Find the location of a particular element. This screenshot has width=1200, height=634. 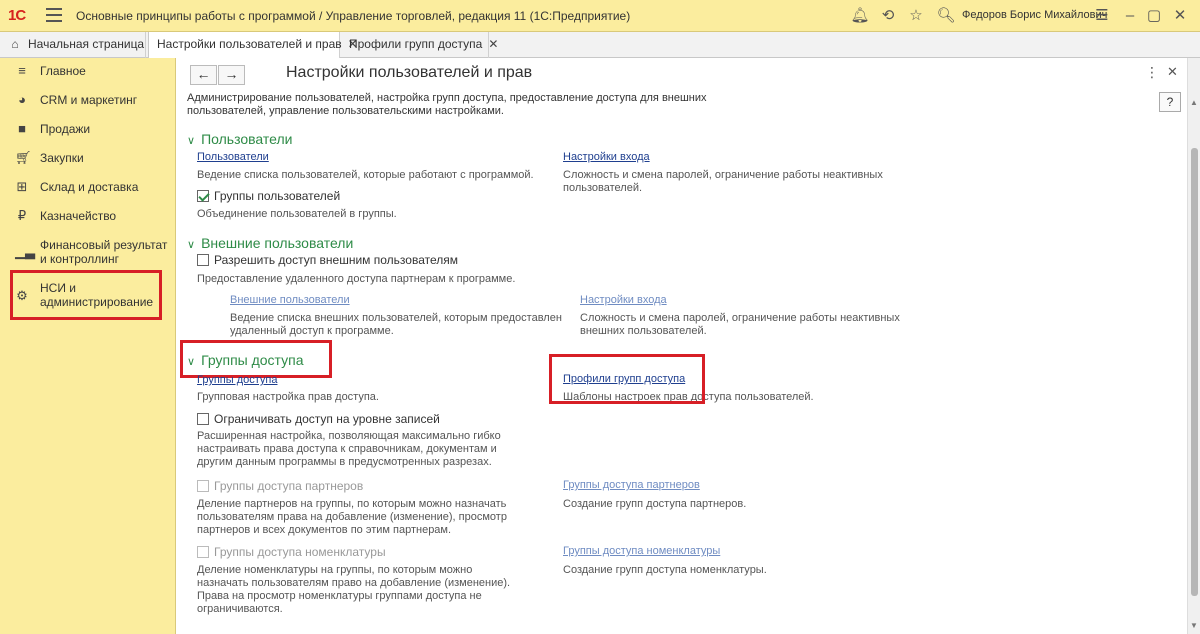

history-icon: ⟲ is located at coordinates (888, 16).